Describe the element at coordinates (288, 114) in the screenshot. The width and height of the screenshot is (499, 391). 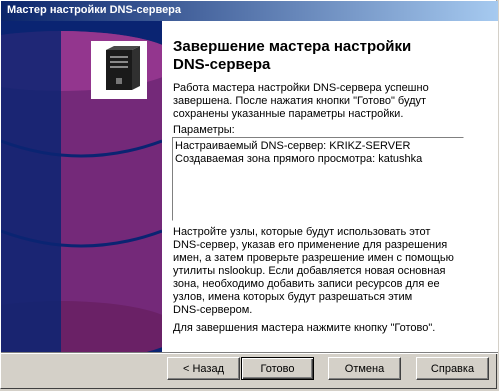
I see `intro-line-3: сохранены указанные параметры настройки.` at that location.